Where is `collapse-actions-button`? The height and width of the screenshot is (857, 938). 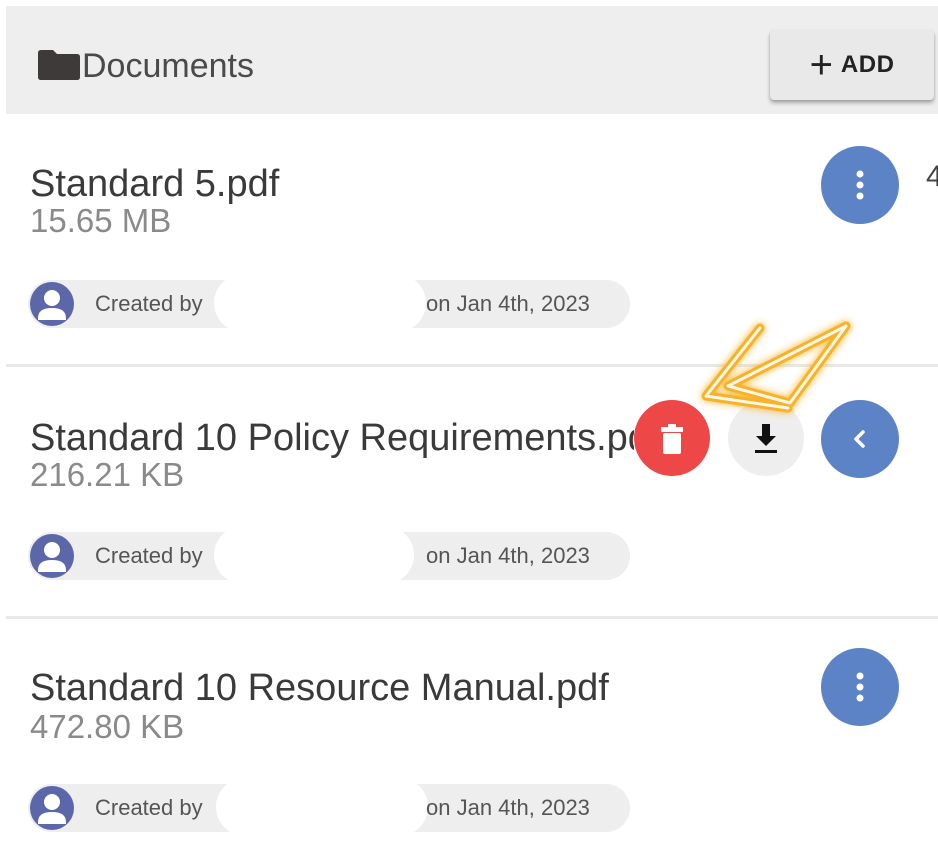
collapse-actions-button is located at coordinates (860, 439).